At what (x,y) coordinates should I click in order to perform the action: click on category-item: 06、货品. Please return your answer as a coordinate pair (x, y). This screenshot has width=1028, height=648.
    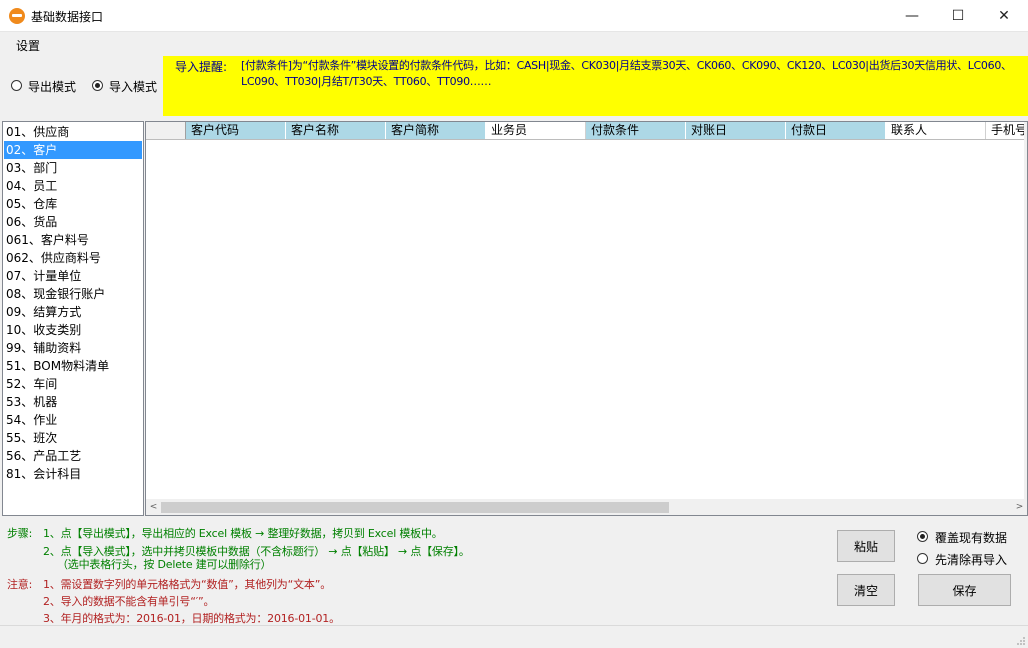
    Looking at the image, I should click on (73, 222).